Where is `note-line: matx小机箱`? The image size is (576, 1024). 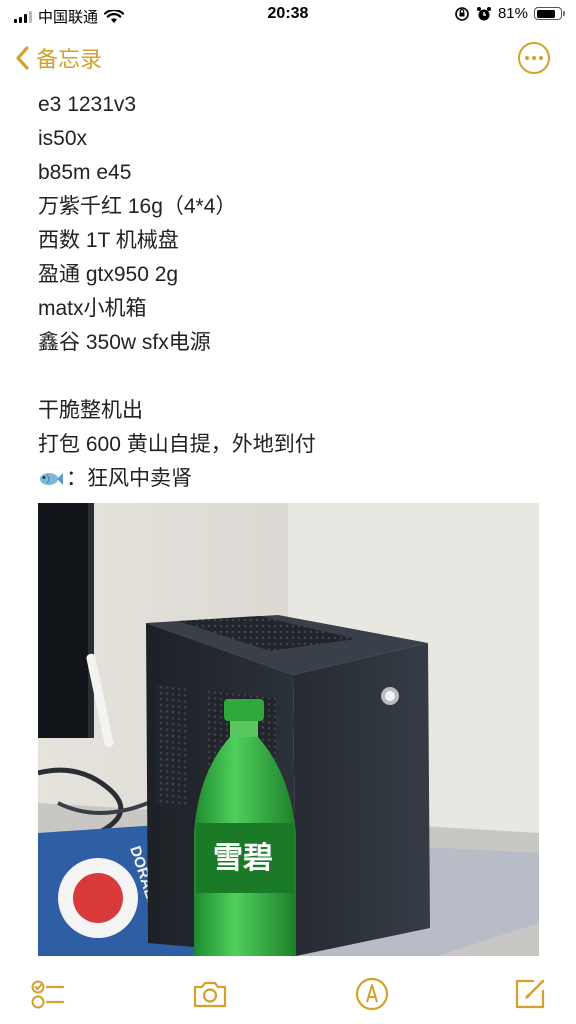
note-line: matx小机箱 is located at coordinates (92, 308).